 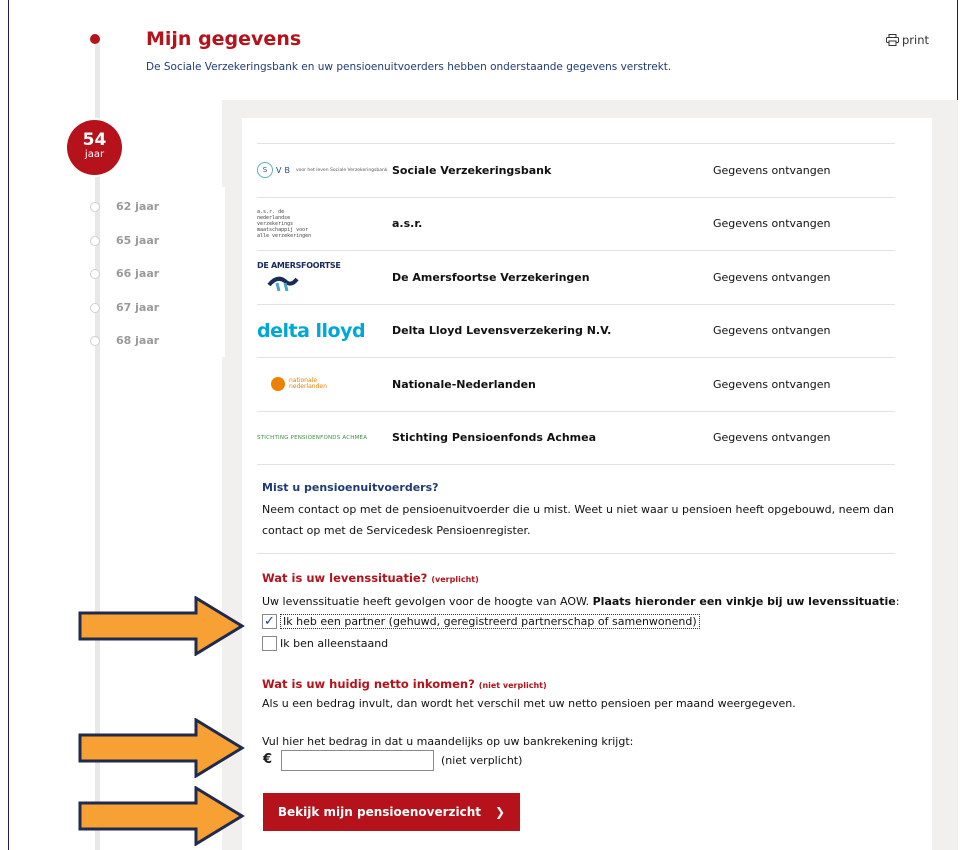 I want to click on provider-name: De Amersfoortse Verzekeringen, so click(x=491, y=277).